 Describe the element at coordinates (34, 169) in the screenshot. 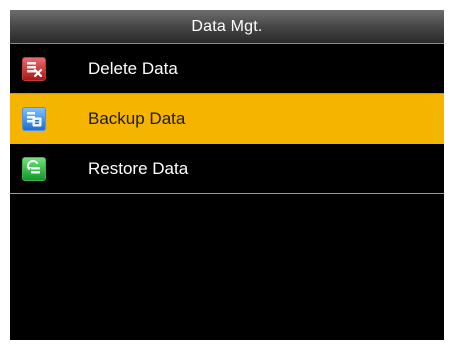

I see `restore-data-icon` at that location.